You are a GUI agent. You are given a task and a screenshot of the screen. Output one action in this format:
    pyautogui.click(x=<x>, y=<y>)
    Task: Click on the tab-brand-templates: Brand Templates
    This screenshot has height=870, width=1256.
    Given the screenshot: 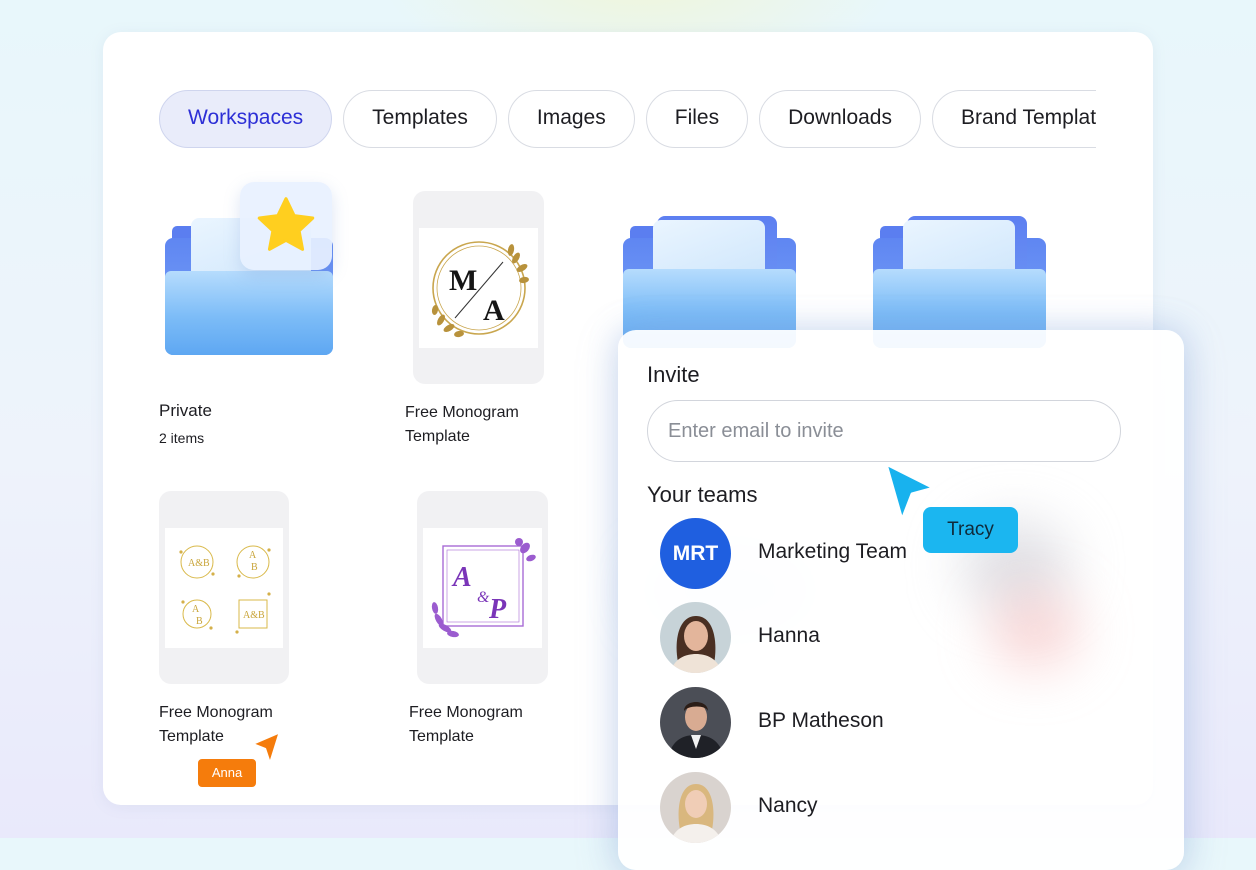 What is the action you would take?
    pyautogui.click(x=1014, y=119)
    